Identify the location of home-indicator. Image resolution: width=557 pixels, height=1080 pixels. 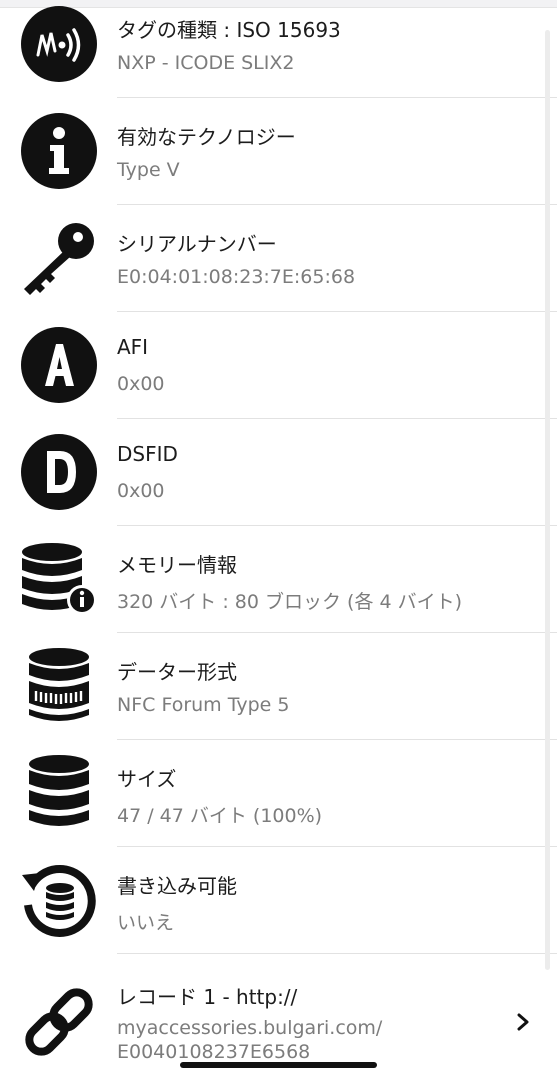
(278, 1065).